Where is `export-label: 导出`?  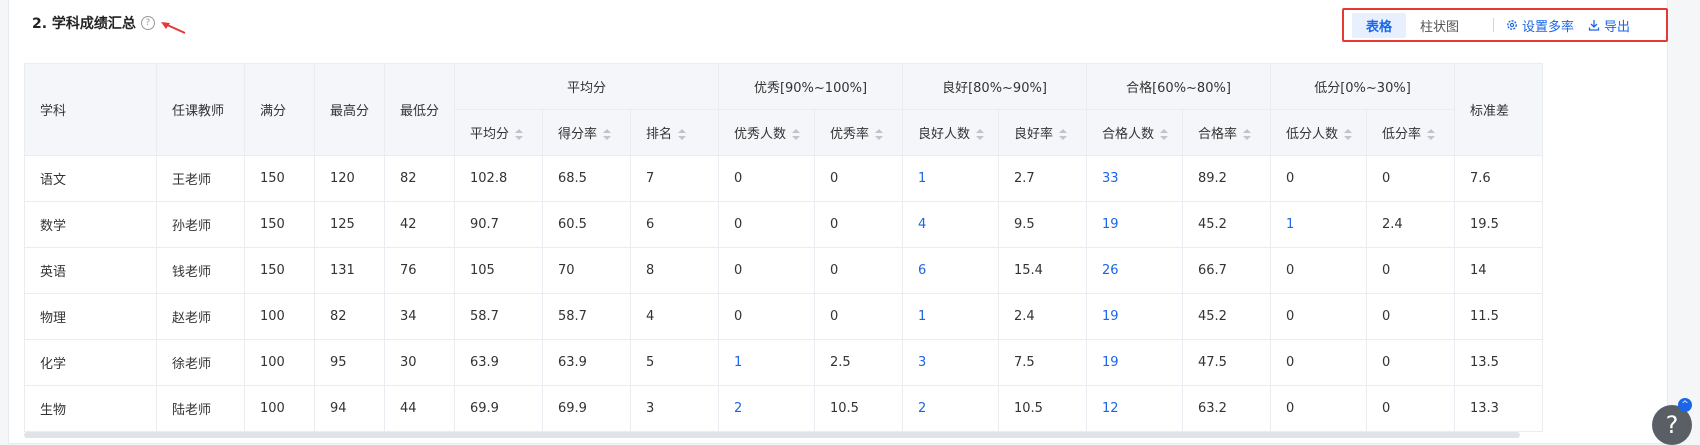 export-label: 导出 is located at coordinates (1617, 27).